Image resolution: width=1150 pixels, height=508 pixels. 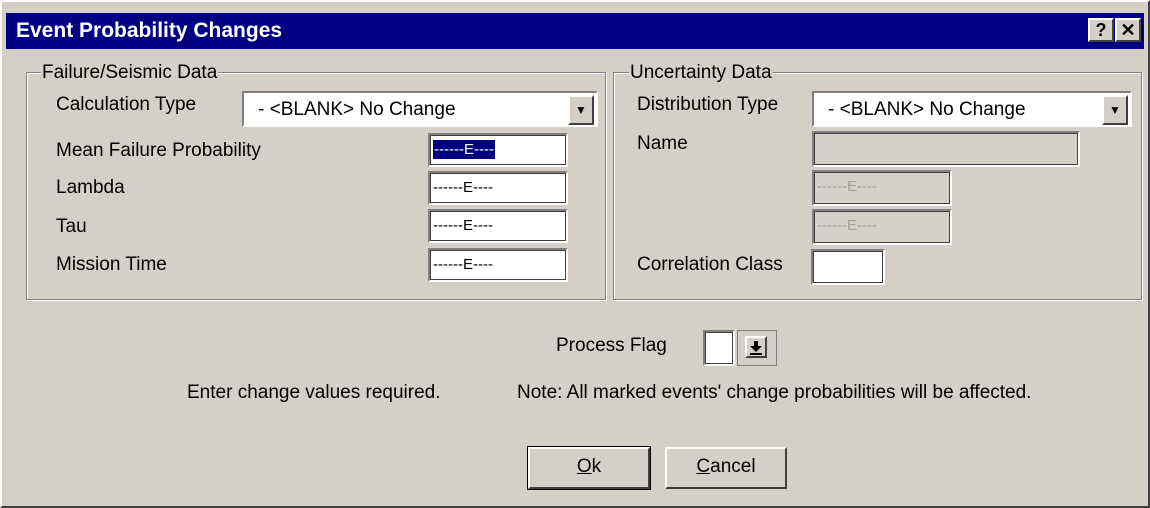 What do you see at coordinates (357, 109) in the screenshot?
I see `calculation-type-value: - <BLANK> No Change` at bounding box center [357, 109].